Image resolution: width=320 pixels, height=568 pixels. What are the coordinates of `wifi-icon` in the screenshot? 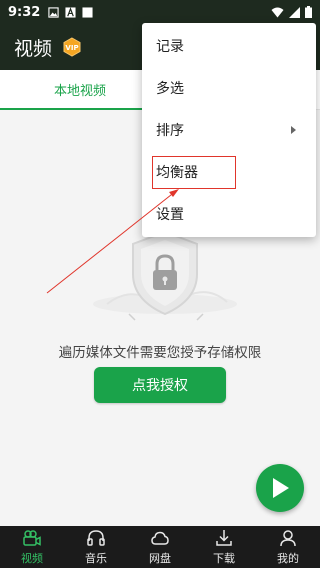 It's located at (277, 12).